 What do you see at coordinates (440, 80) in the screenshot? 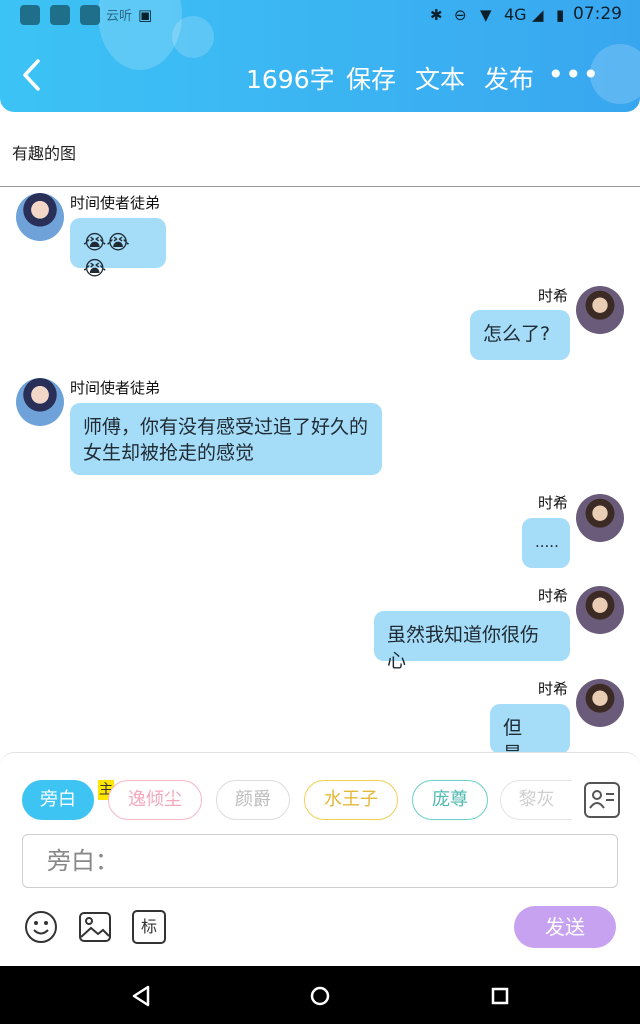
I see `text-button: 文本` at bounding box center [440, 80].